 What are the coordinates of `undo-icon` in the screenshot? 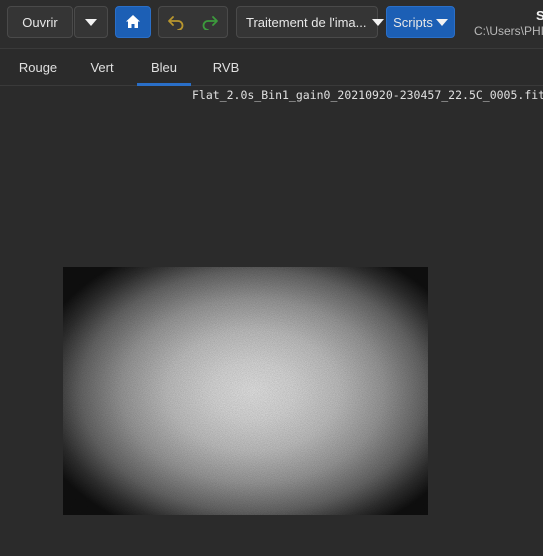 It's located at (176, 22).